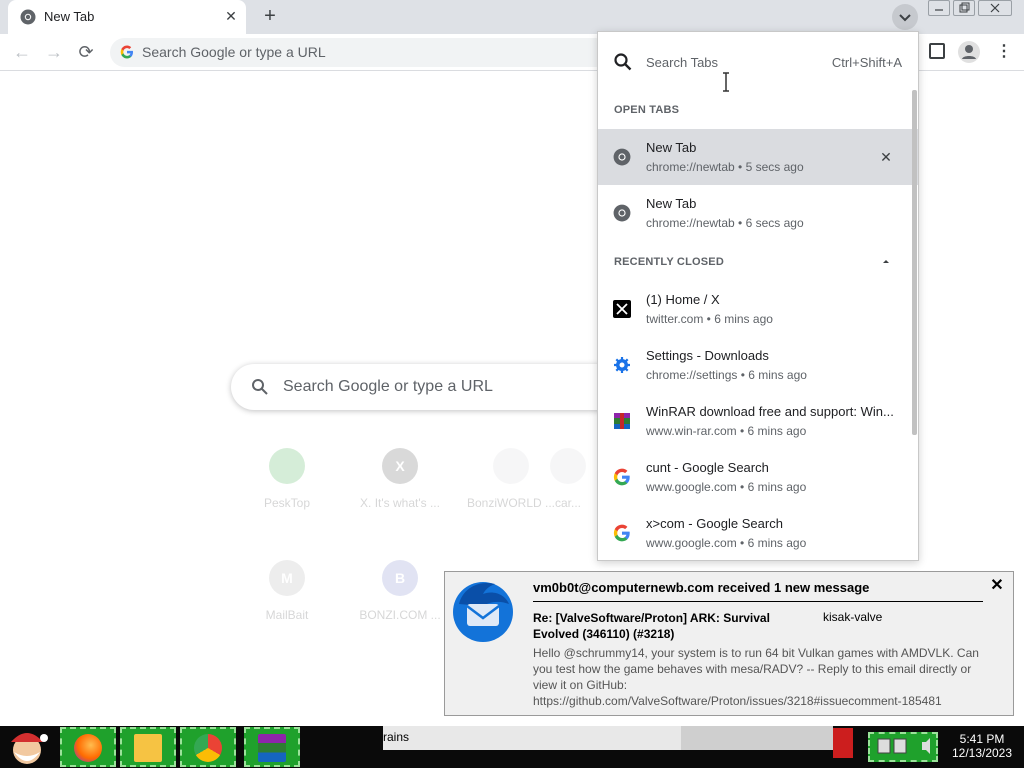 Image resolution: width=1024 pixels, height=768 pixels. I want to click on taskbar-strip-bar, so click(757, 738).